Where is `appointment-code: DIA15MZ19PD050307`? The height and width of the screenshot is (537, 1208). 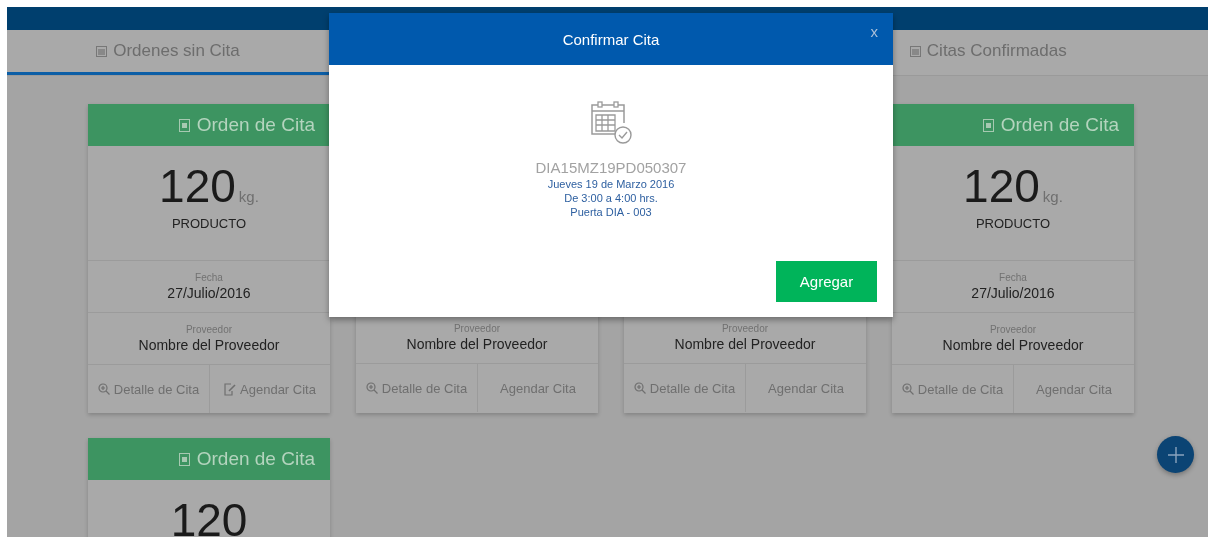 appointment-code: DIA15MZ19PD050307 is located at coordinates (611, 168).